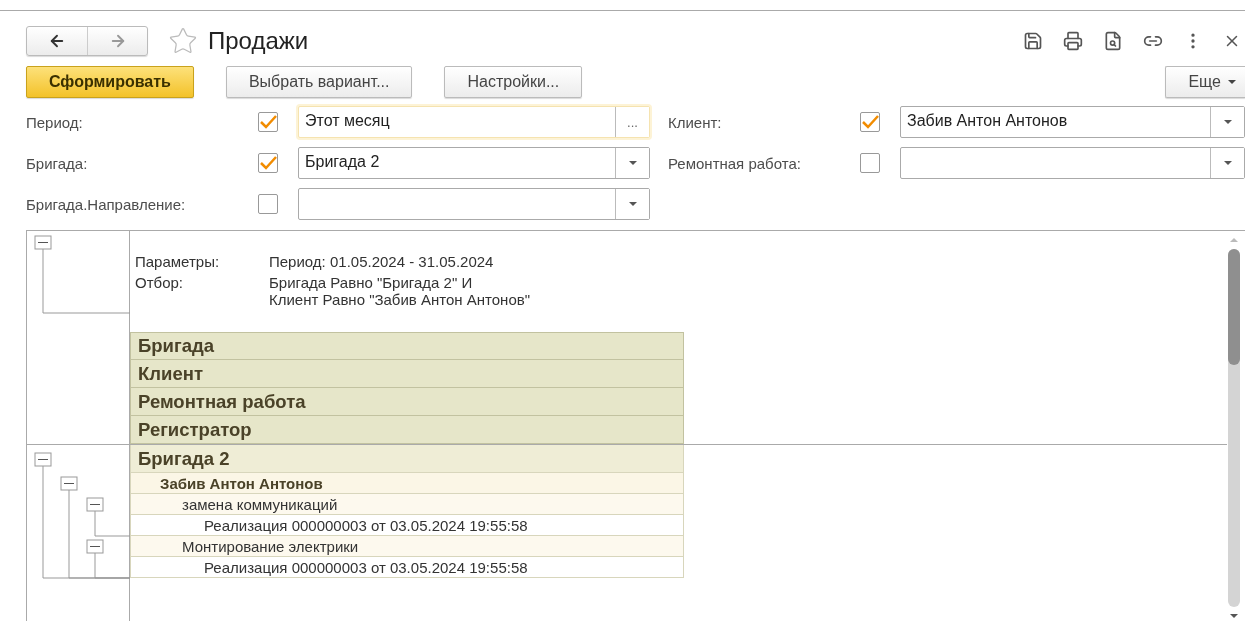  I want to click on header-row: Клиент, so click(407, 374).